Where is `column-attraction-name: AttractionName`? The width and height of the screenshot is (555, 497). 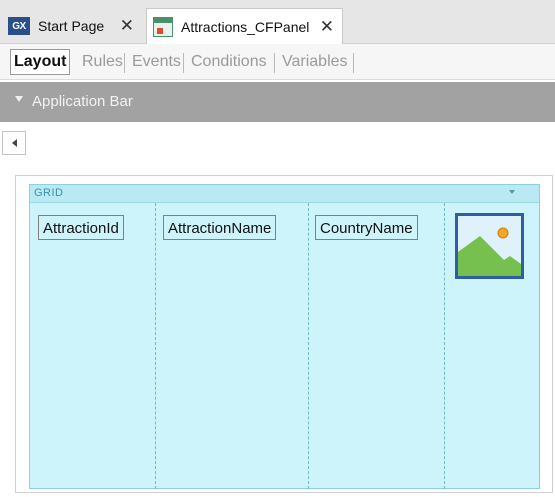 column-attraction-name: AttractionName is located at coordinates (220, 227).